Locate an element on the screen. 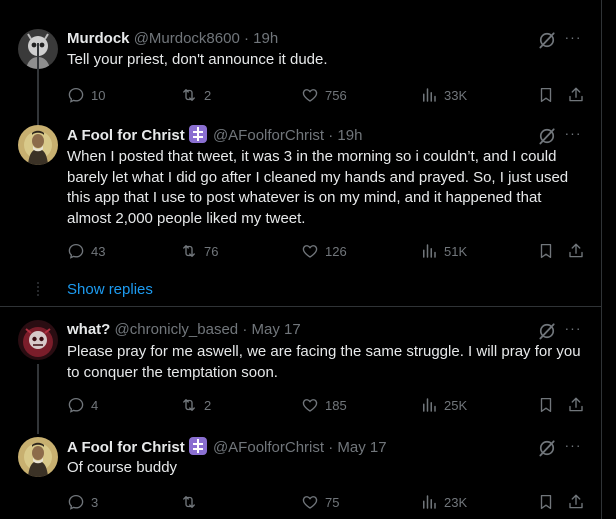 The width and height of the screenshot is (616, 519). reply-button: 4 is located at coordinates (82, 405).